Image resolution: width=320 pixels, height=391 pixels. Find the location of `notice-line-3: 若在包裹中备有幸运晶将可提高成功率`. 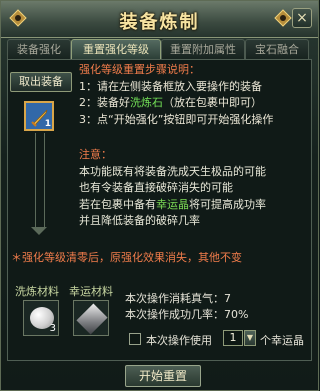

notice-line-3: 若在包裹中备有幸运晶将可提高成功率 is located at coordinates (192, 205).